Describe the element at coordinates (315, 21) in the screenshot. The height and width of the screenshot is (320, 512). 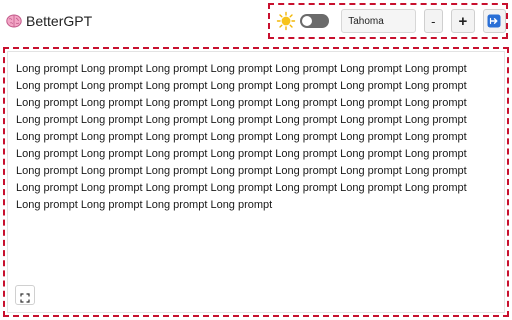
I see `theme-toggle` at that location.